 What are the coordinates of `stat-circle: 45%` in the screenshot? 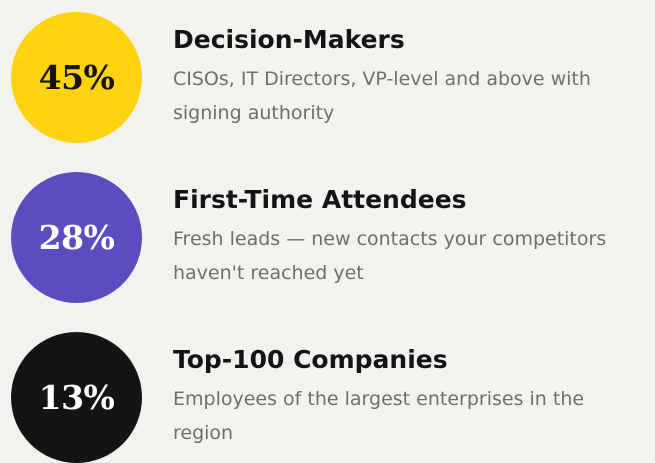 It's located at (76, 77).